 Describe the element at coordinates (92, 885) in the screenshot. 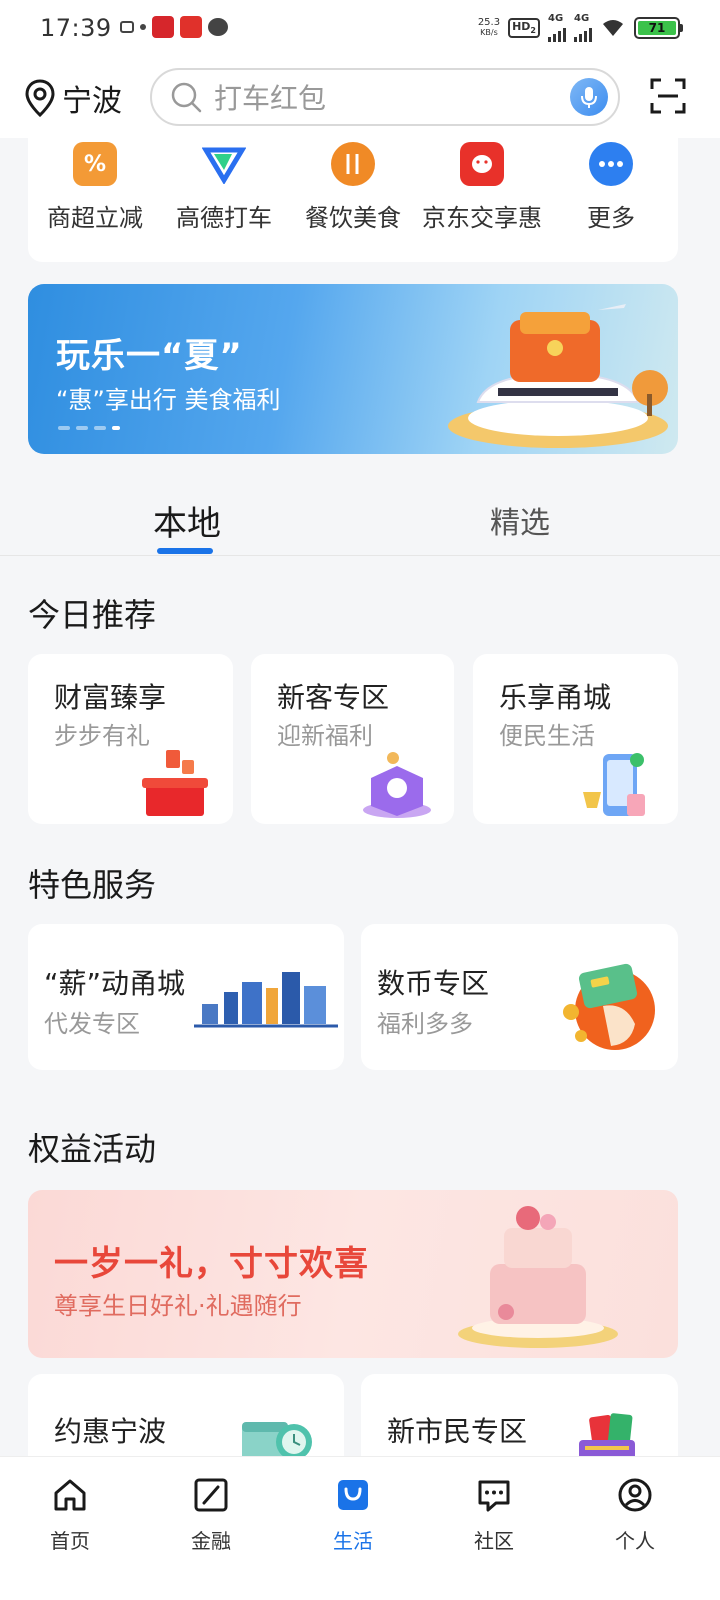

I see `section-title-featured: 特色服务` at that location.